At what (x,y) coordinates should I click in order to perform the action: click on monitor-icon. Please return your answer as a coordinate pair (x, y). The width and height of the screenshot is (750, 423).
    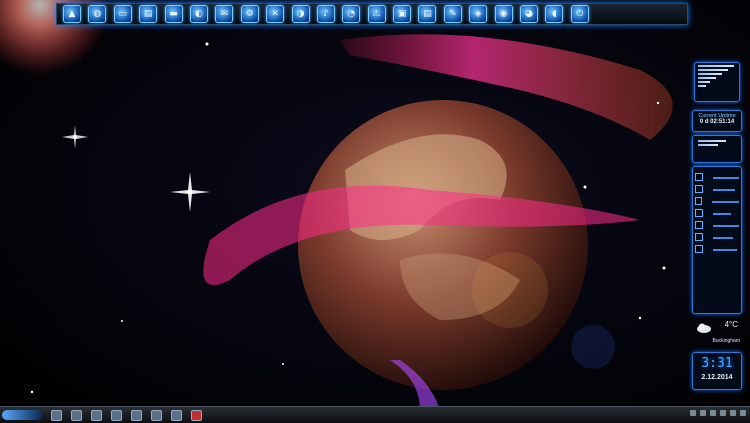
    Looking at the image, I should click on (156, 415).